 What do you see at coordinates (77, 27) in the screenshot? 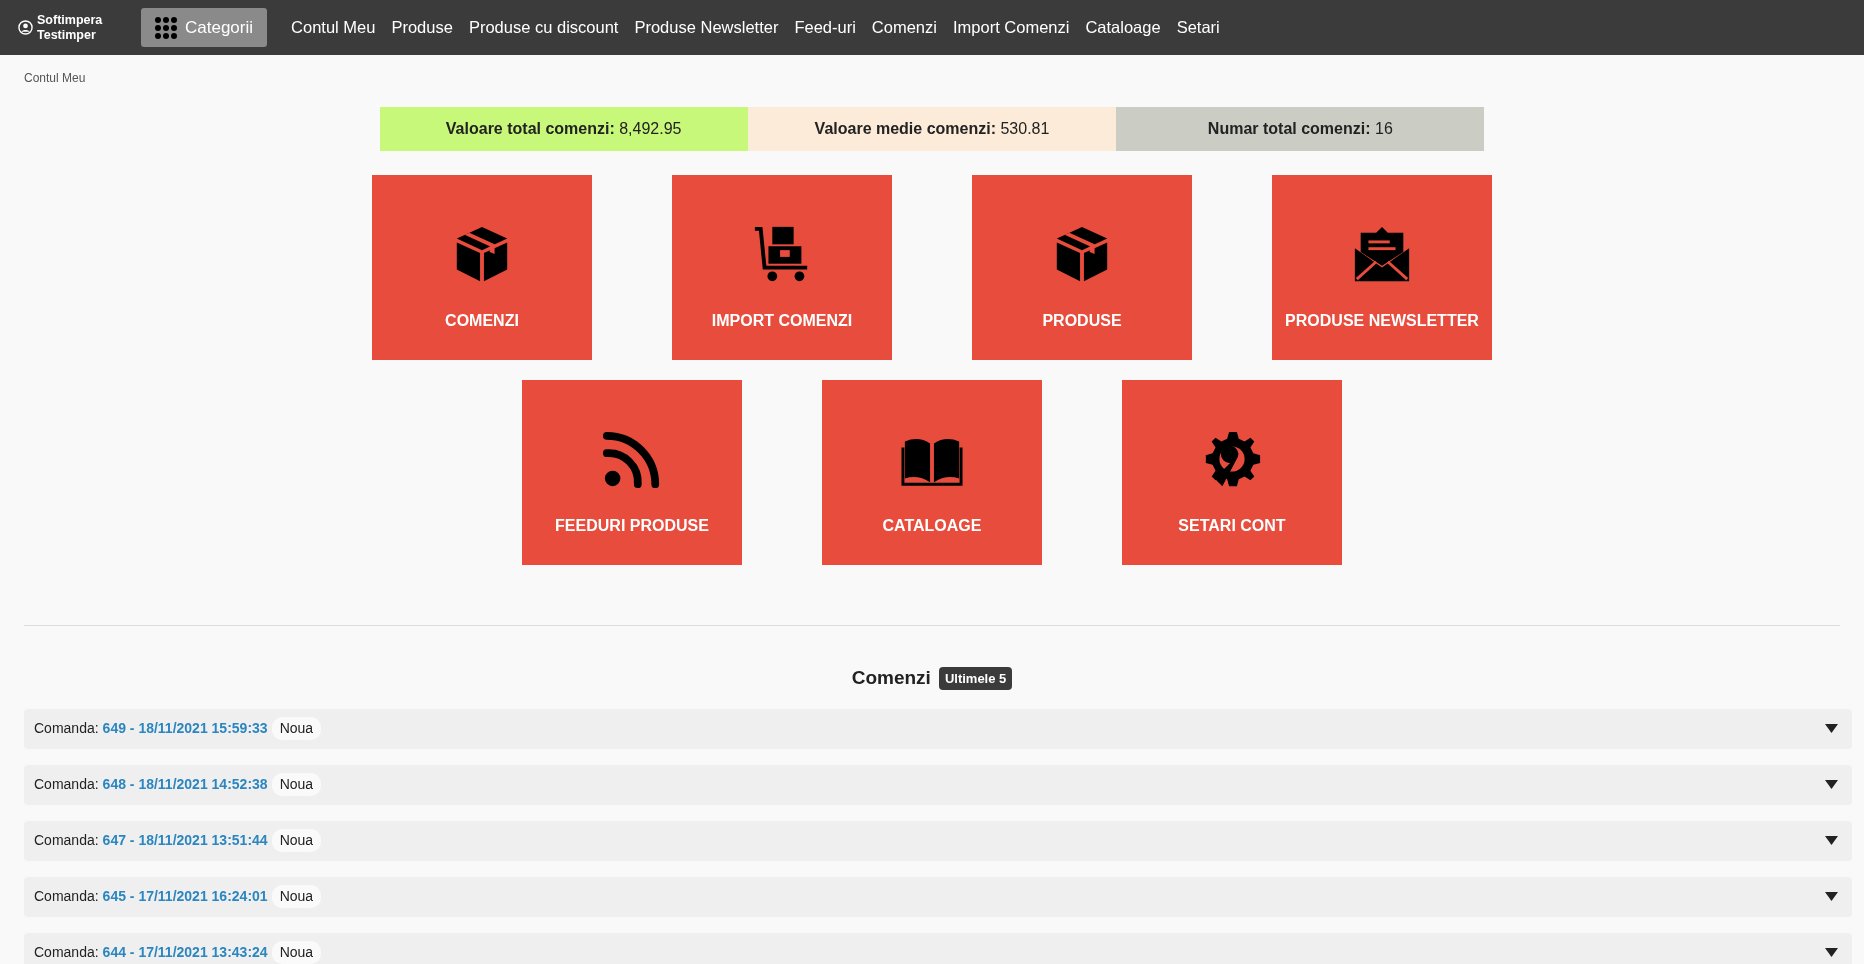
I see `user-name: Softimpera Testimper` at bounding box center [77, 27].